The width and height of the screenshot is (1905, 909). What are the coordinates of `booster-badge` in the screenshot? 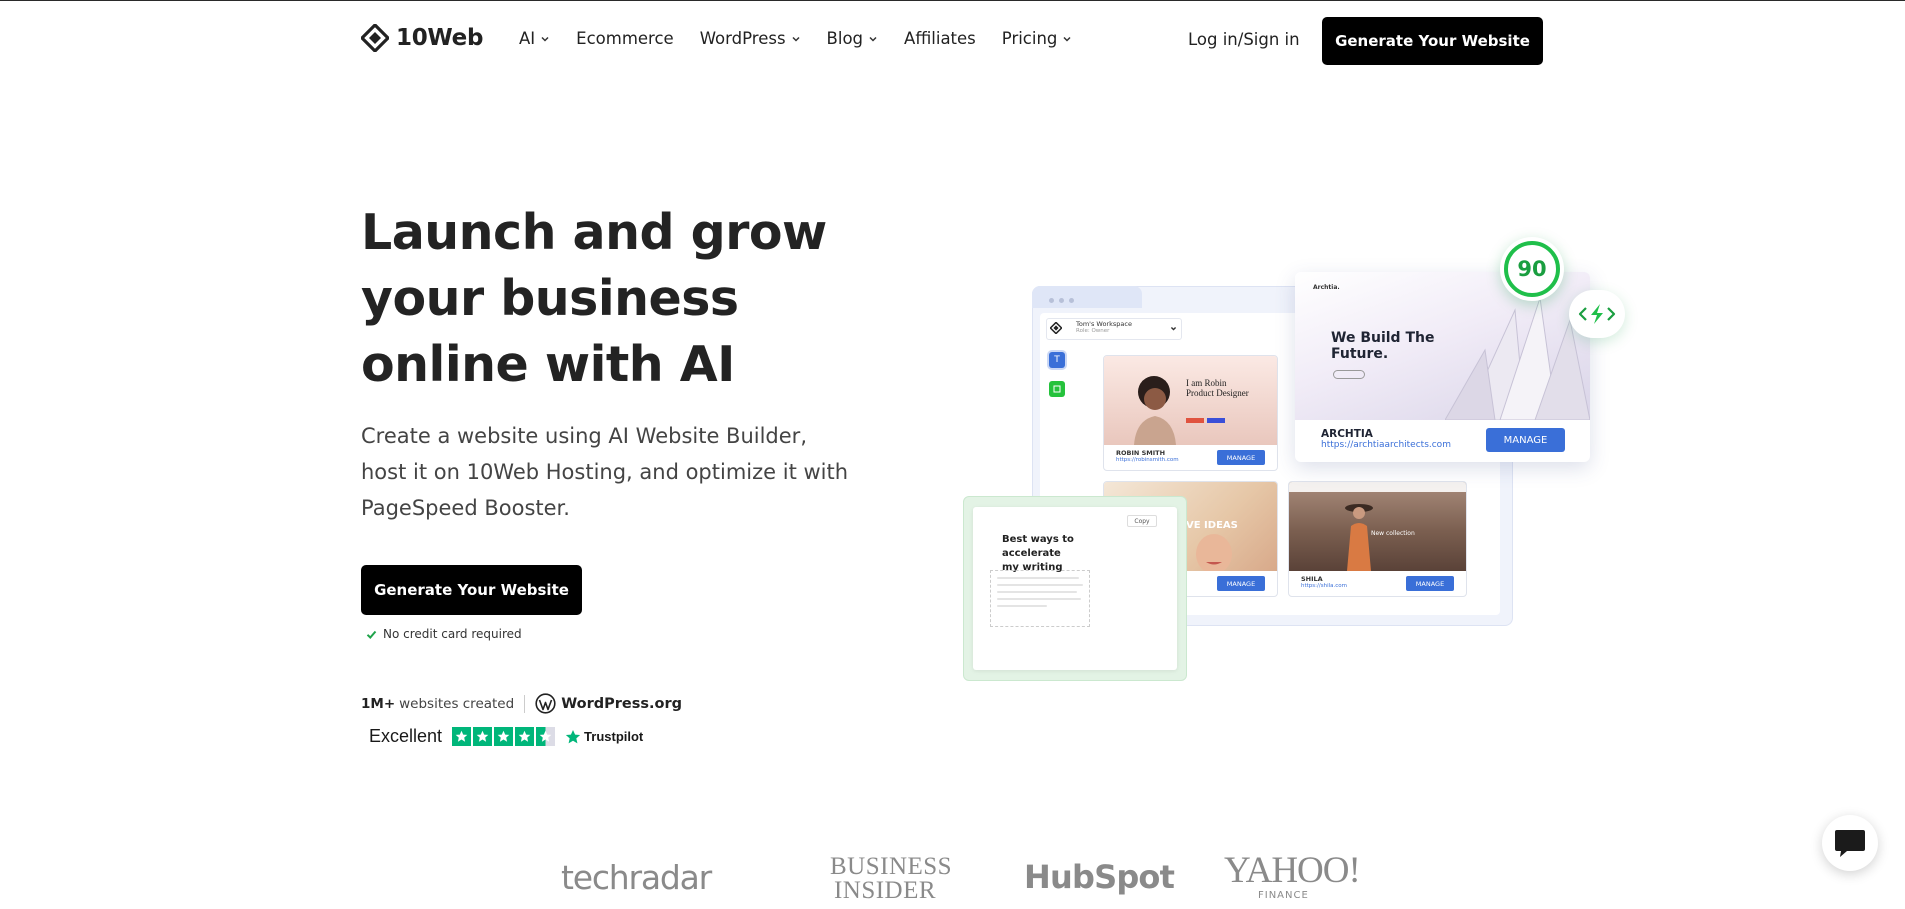 It's located at (1597, 314).